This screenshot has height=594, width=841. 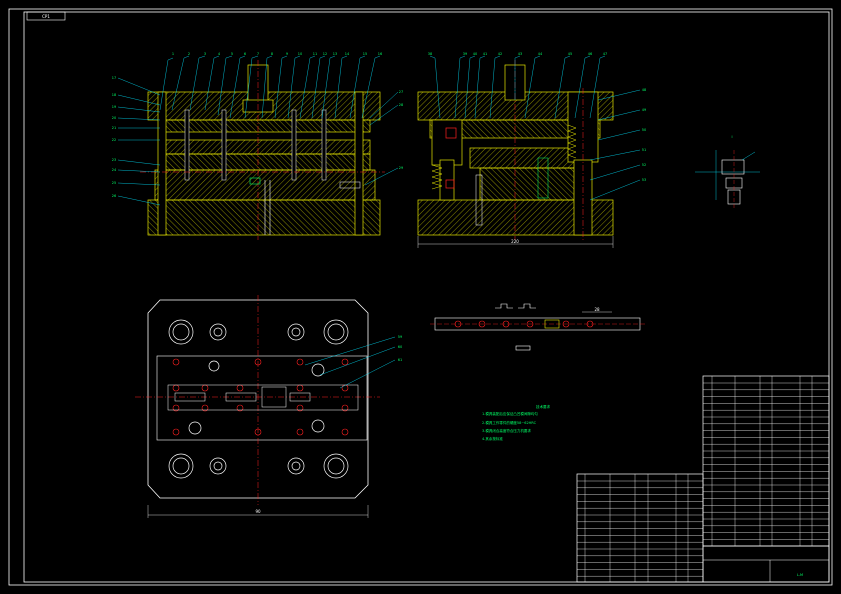 I want to click on part-balloon-label: 7, so click(x=258, y=54).